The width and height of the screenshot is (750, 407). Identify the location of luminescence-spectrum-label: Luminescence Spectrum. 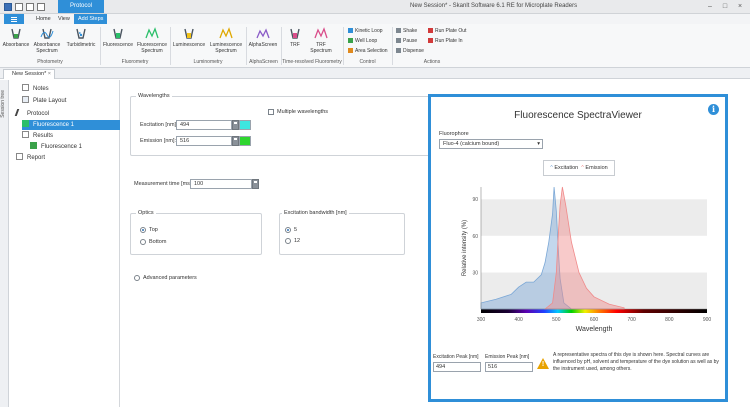
(226, 48).